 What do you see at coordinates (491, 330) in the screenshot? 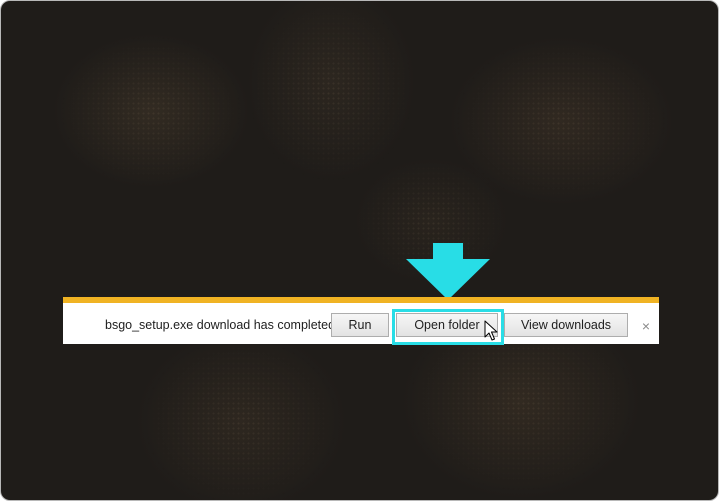
I see `mouse-pointer-icon` at bounding box center [491, 330].